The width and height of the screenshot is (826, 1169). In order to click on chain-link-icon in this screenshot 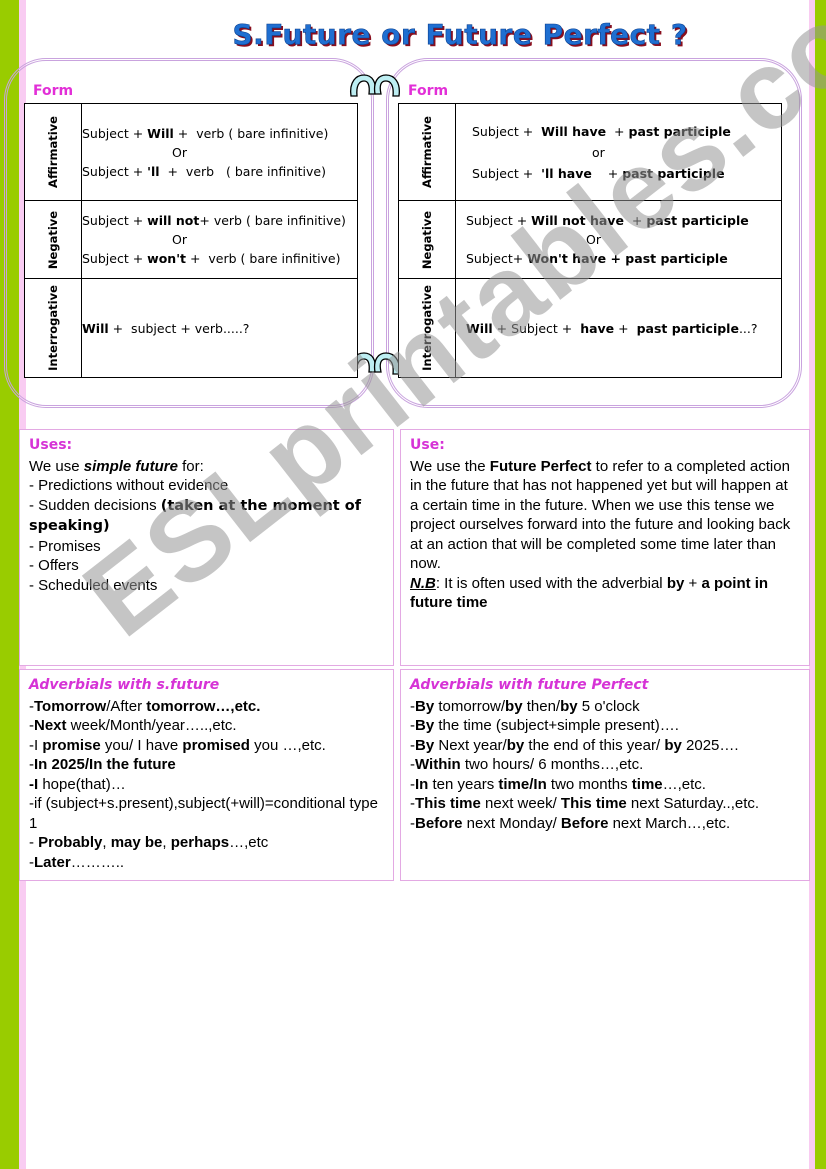, I will do `click(375, 86)`.